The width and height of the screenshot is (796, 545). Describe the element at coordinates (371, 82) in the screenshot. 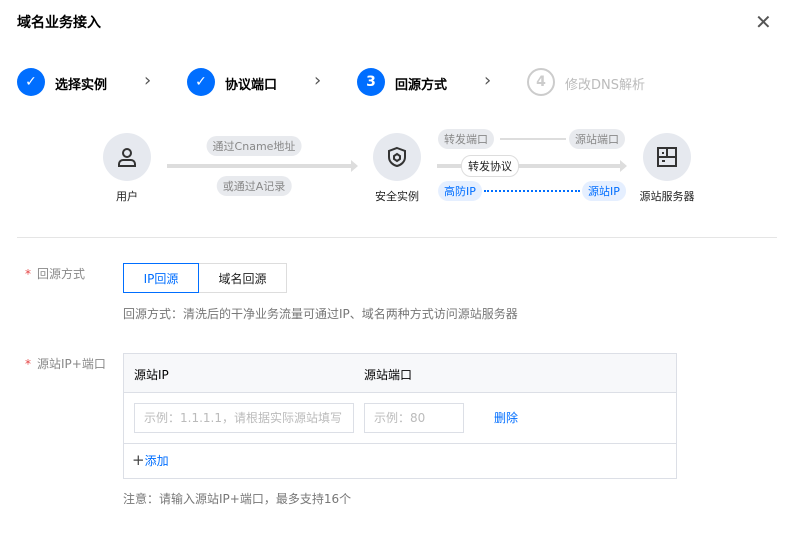

I see `step-3-number: 3` at that location.